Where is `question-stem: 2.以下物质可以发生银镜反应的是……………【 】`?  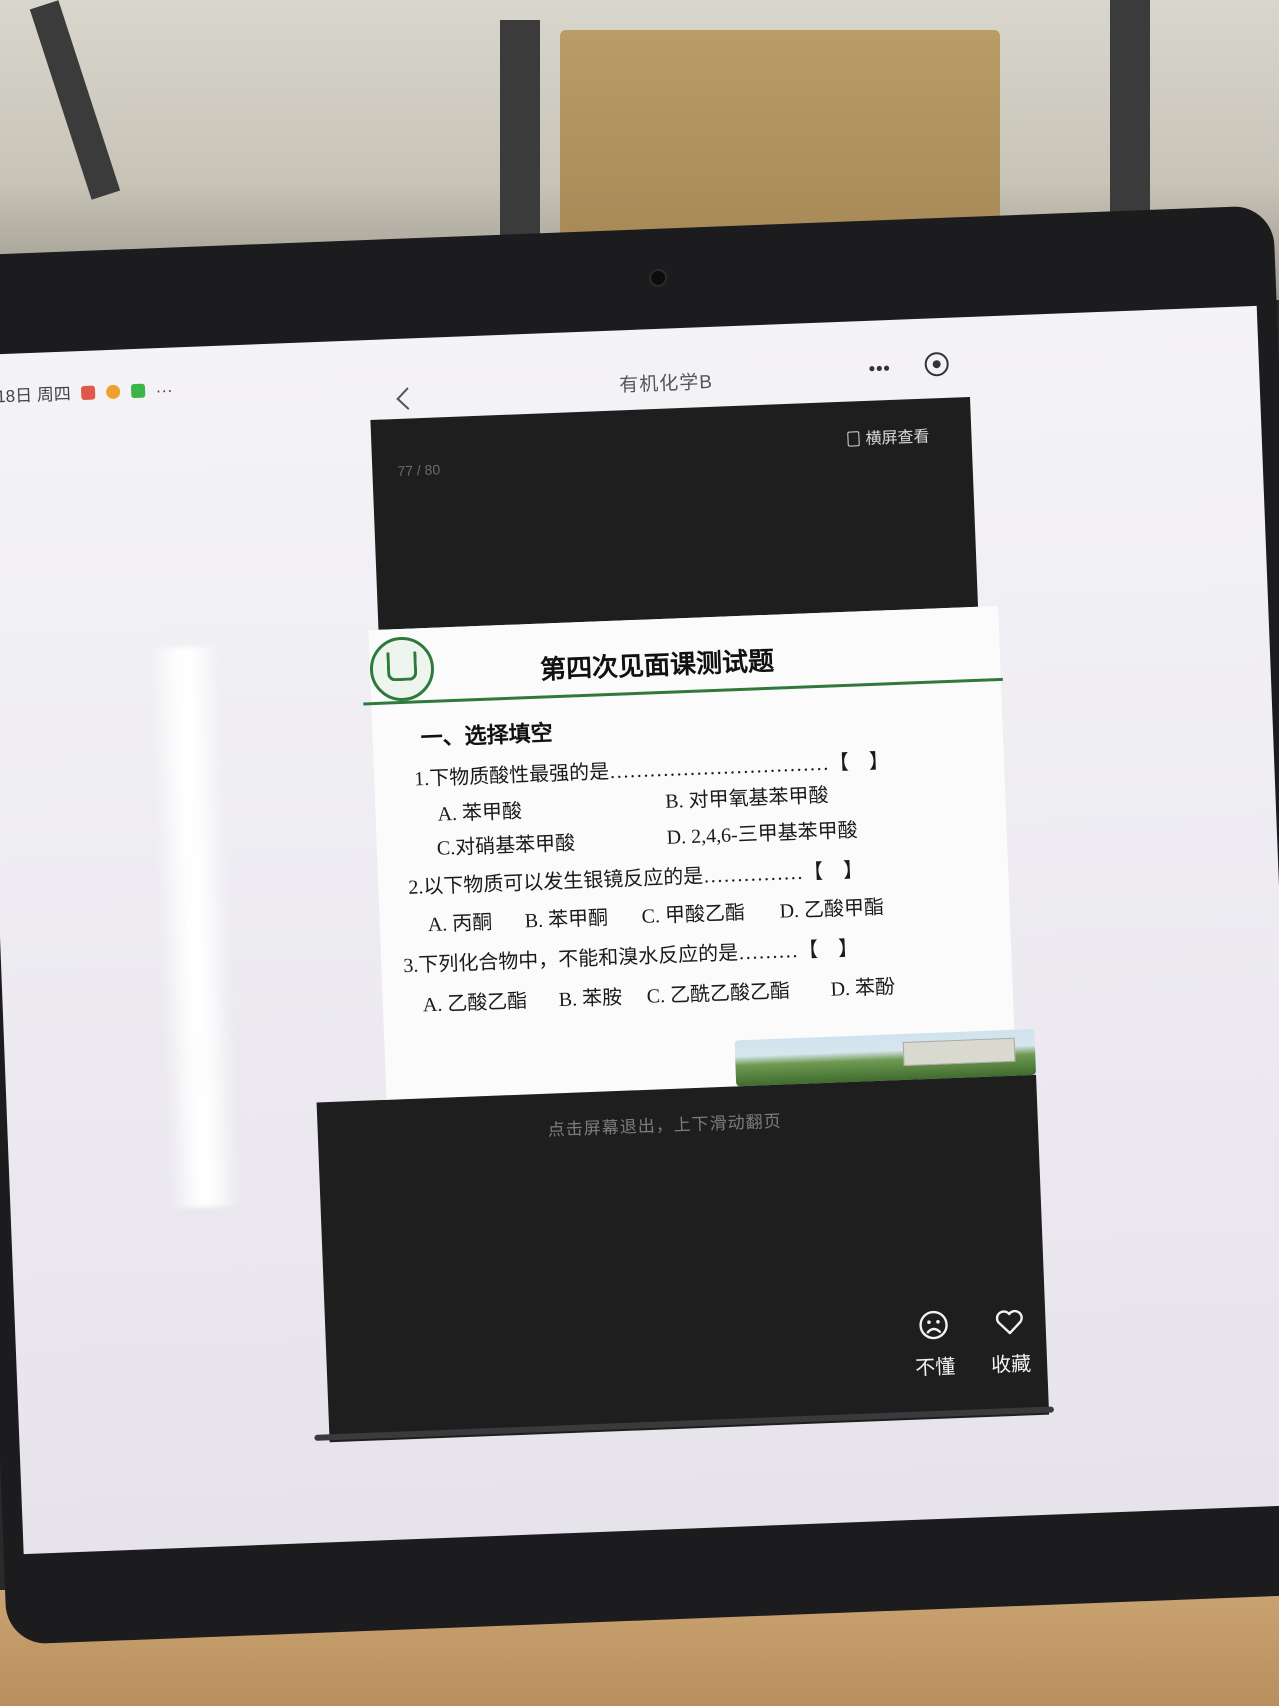 question-stem: 2.以下物质可以发生银镜反应的是……………【 】 is located at coordinates (635, 879).